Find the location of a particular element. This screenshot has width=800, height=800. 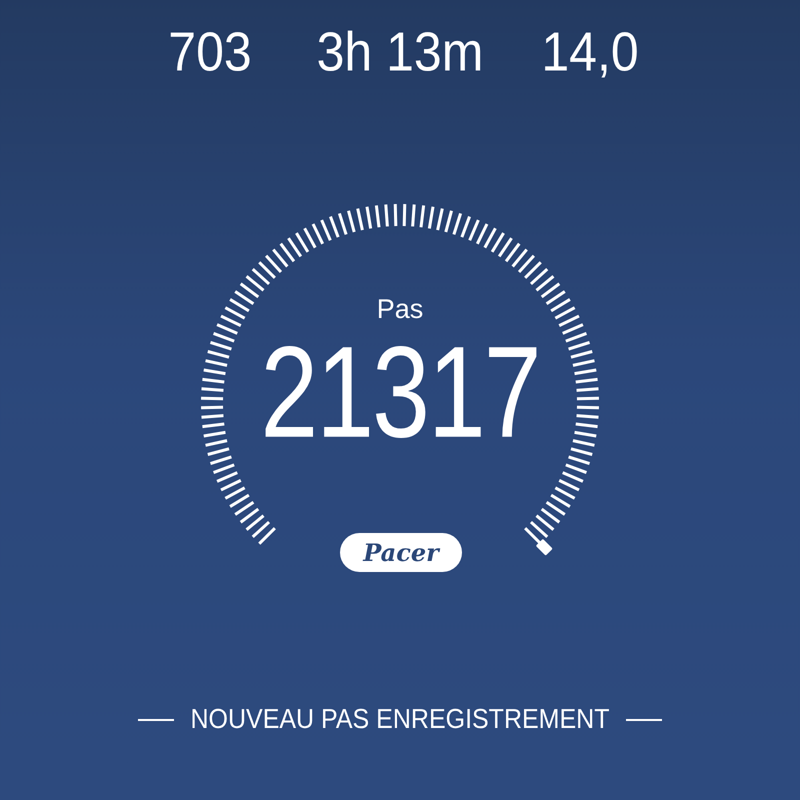

steps-count: 21317 is located at coordinates (400, 393).